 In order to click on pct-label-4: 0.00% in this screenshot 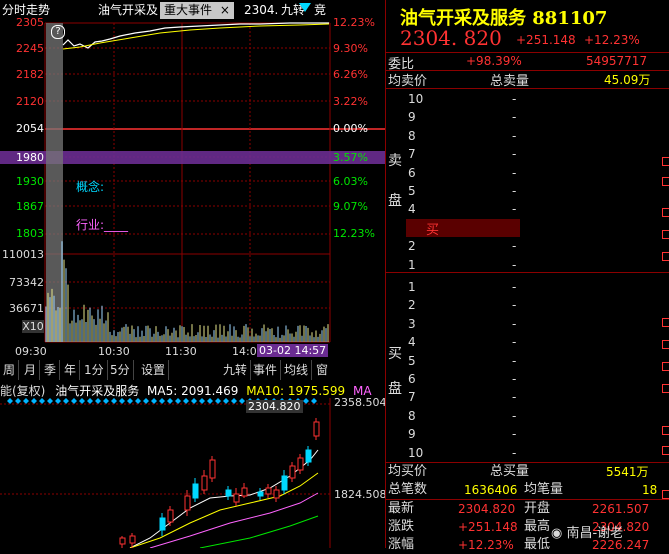, I will do `click(350, 128)`.